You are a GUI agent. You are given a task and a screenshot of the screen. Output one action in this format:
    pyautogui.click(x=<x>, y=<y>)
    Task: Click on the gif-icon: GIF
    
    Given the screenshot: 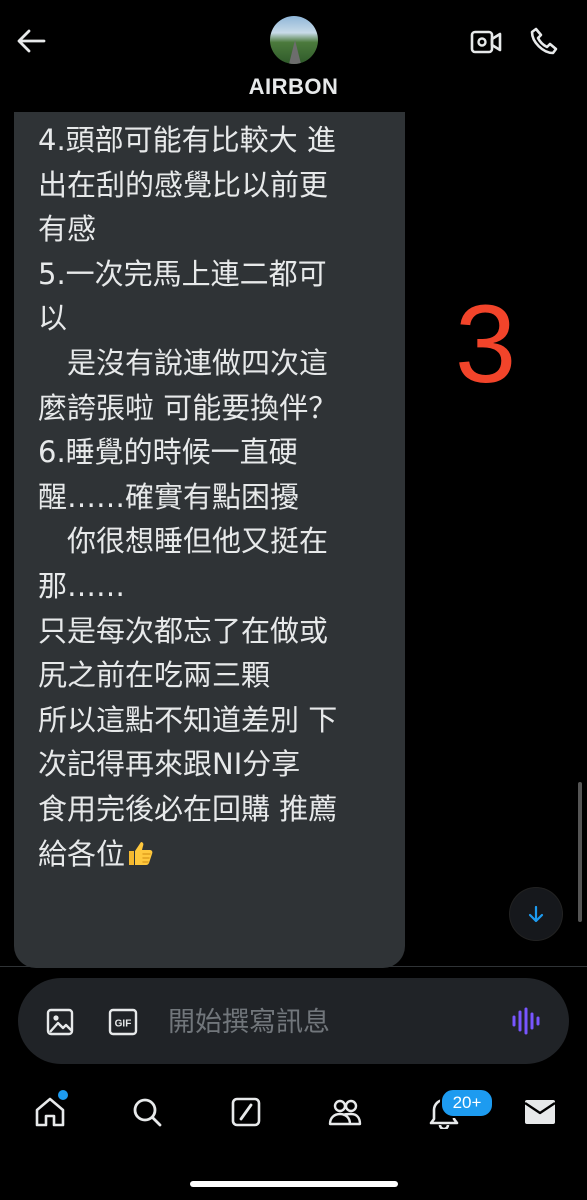 What is the action you would take?
    pyautogui.click(x=123, y=1022)
    